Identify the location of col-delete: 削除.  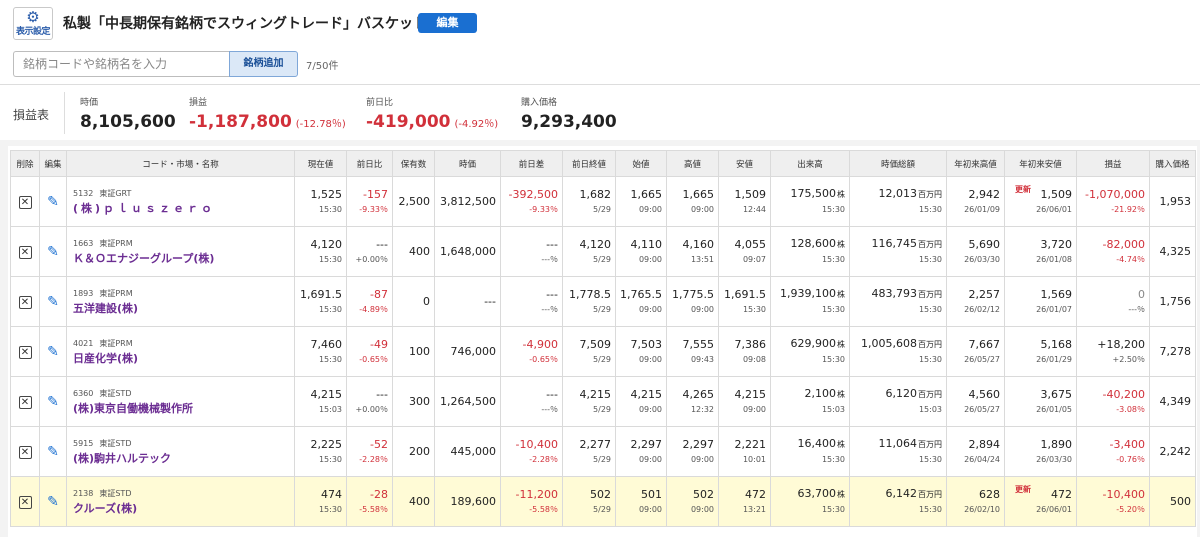
(25, 163).